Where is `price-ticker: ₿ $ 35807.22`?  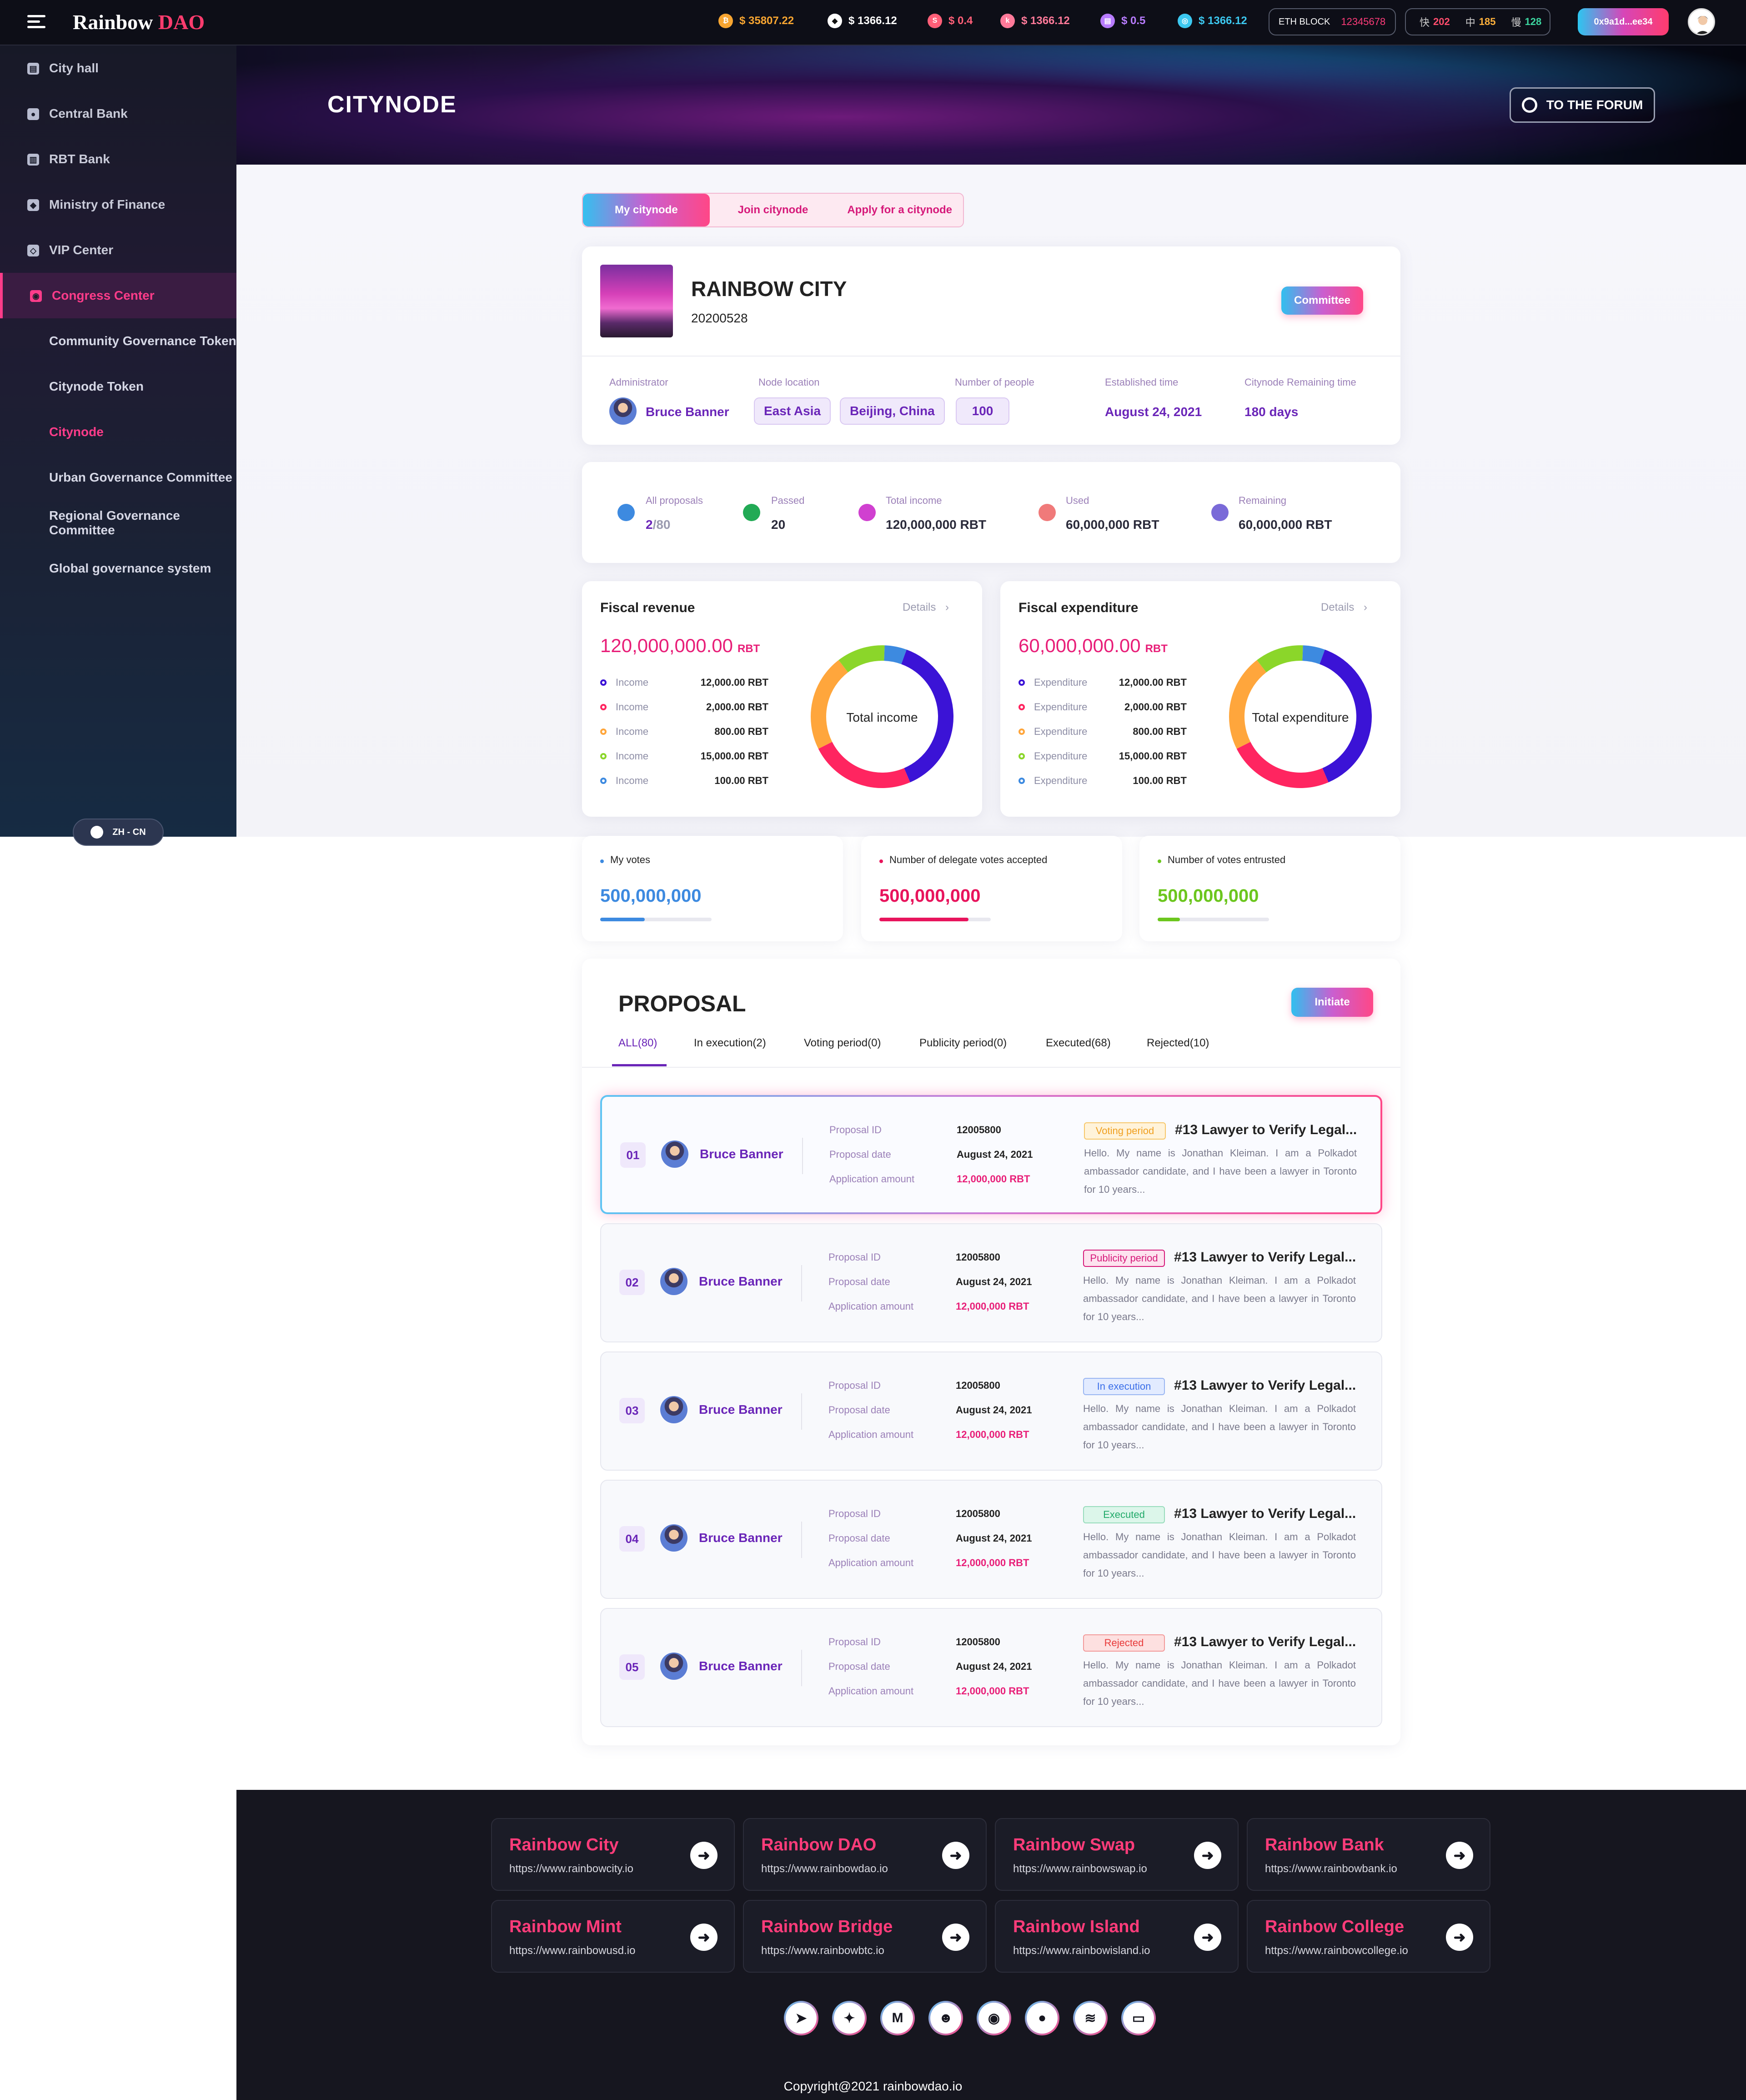
price-ticker: ₿ $ 35807.22 is located at coordinates (756, 21).